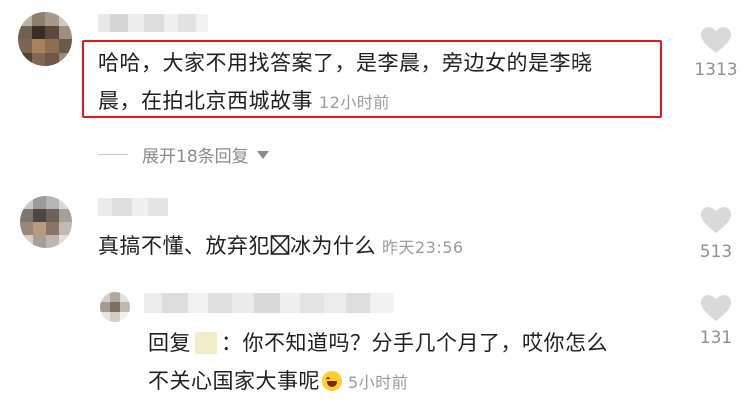 This screenshot has width=750, height=414. What do you see at coordinates (345, 63) in the screenshot?
I see `comment-line-1: 哈哈，大家不用找答案了，是李晨，旁边女的是李晓` at bounding box center [345, 63].